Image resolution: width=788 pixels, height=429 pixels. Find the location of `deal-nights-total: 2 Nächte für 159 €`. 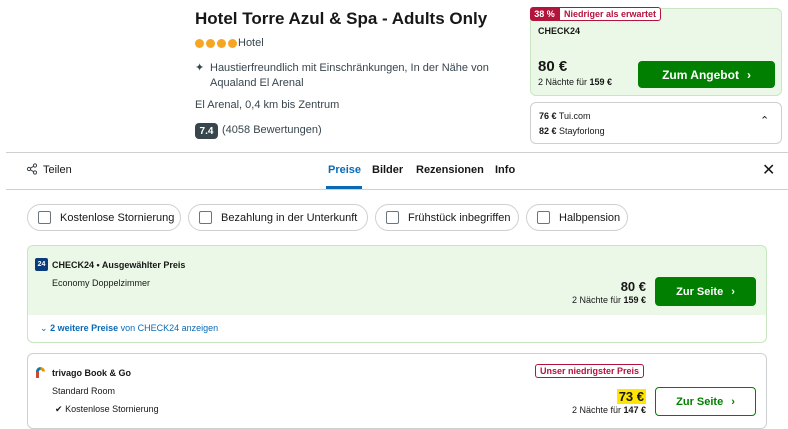

deal-nights-total: 2 Nächte für 159 € is located at coordinates (575, 82).